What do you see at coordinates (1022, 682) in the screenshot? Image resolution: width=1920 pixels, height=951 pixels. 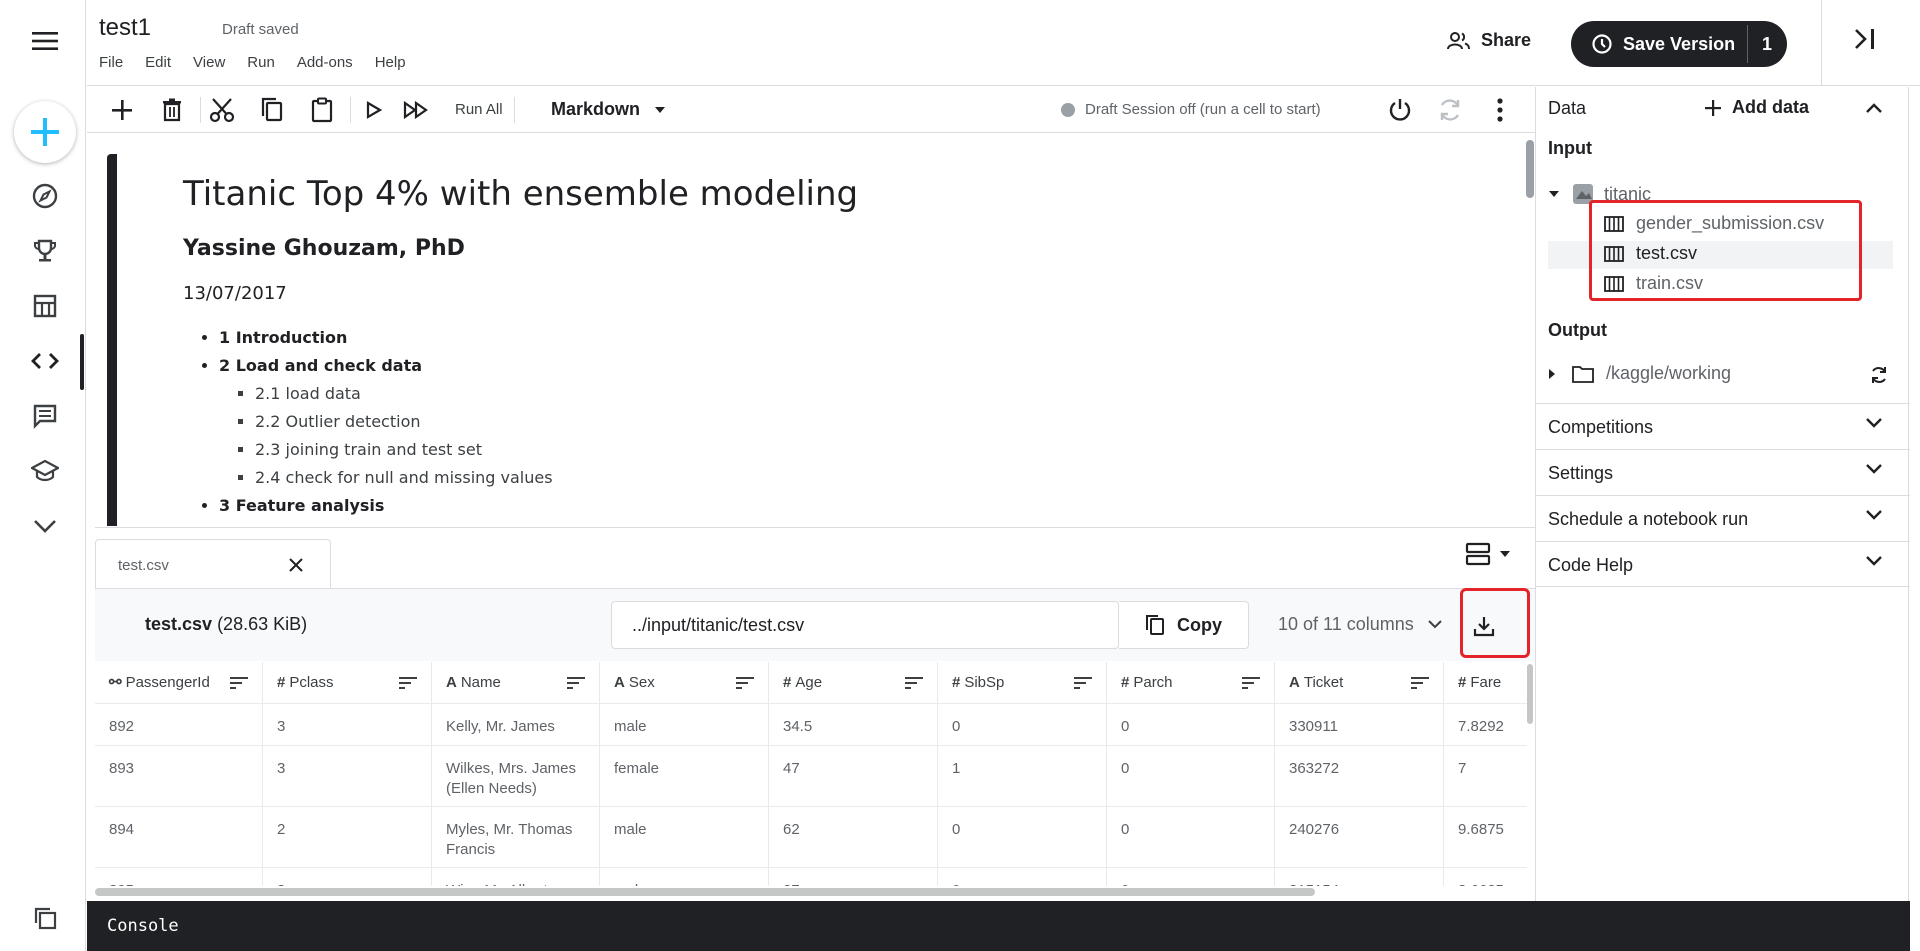 I see `column-header-sibsp: # SibSp` at bounding box center [1022, 682].